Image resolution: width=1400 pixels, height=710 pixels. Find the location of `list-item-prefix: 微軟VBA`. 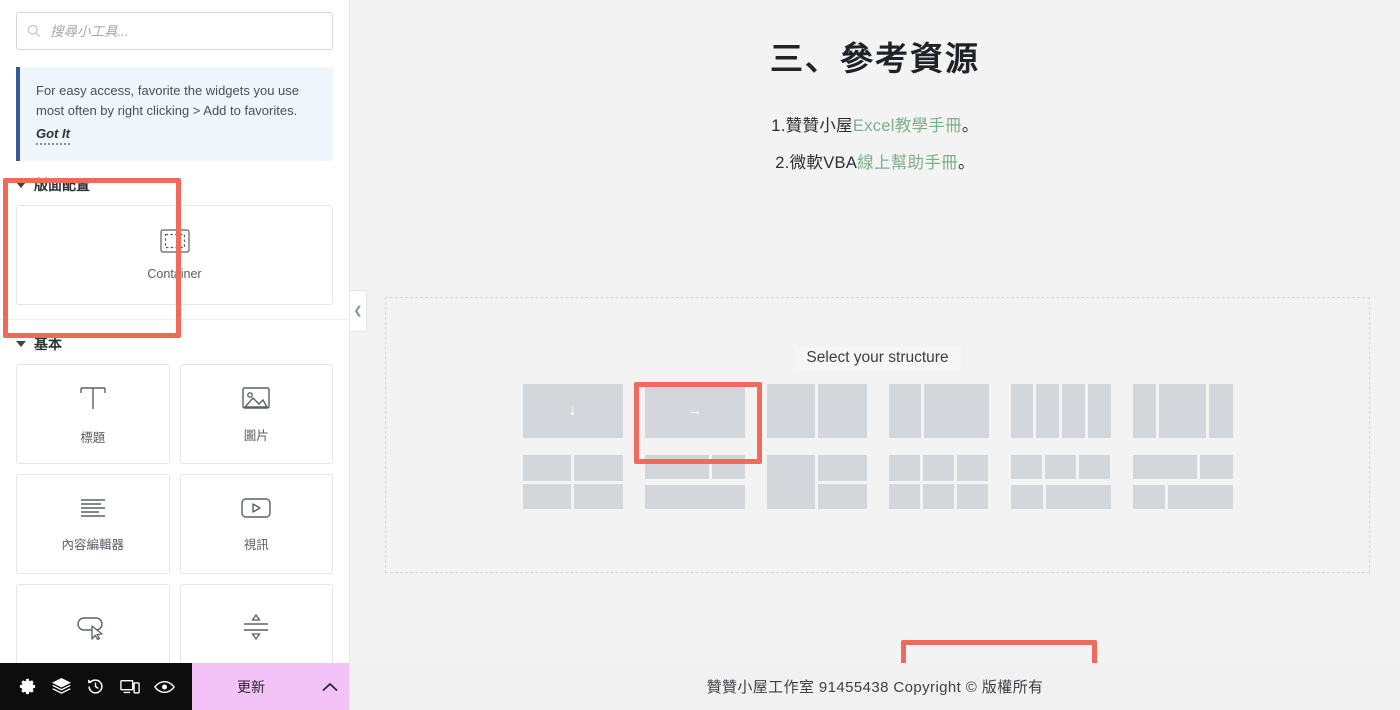

list-item-prefix: 微軟VBA is located at coordinates (823, 163).